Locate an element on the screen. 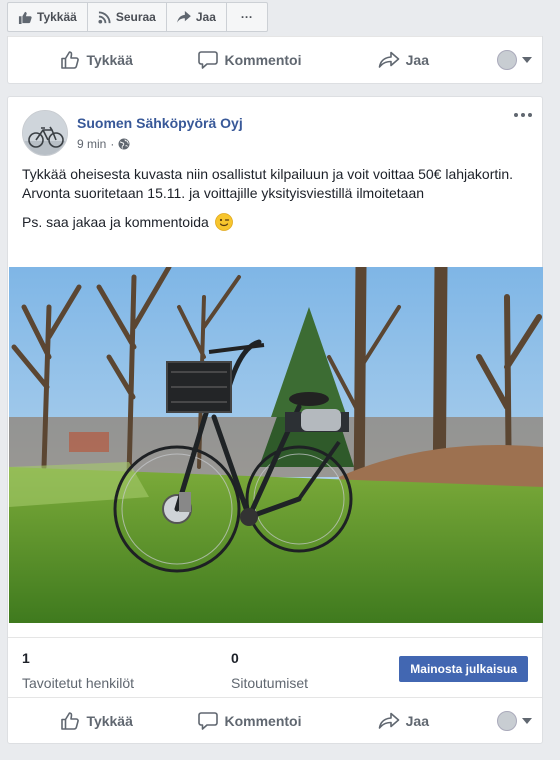  page-more-button: ··· is located at coordinates (247, 17).